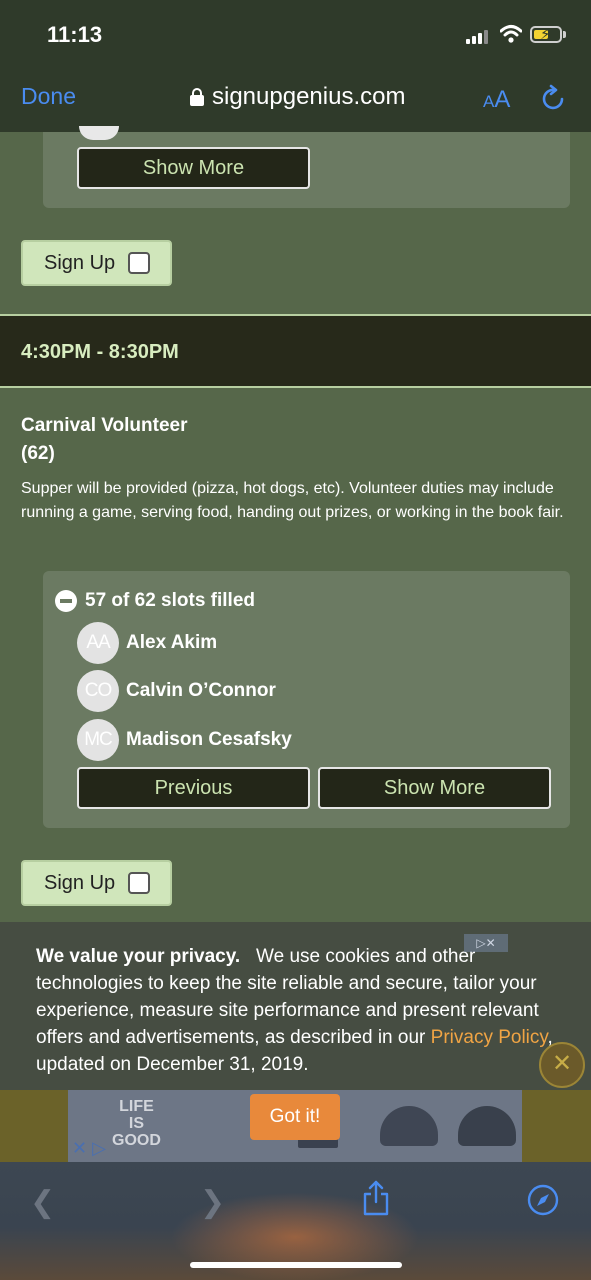  I want to click on sign-up-button-top: Sign Up, so click(96, 263).